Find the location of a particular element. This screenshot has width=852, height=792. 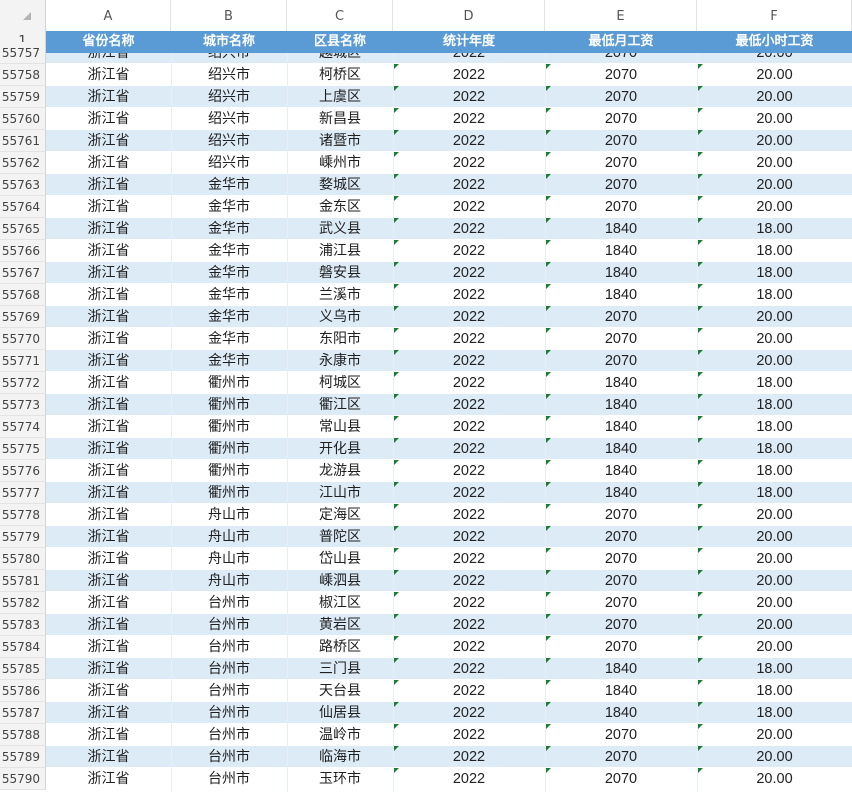

row-header: 55788 is located at coordinates (23, 735).